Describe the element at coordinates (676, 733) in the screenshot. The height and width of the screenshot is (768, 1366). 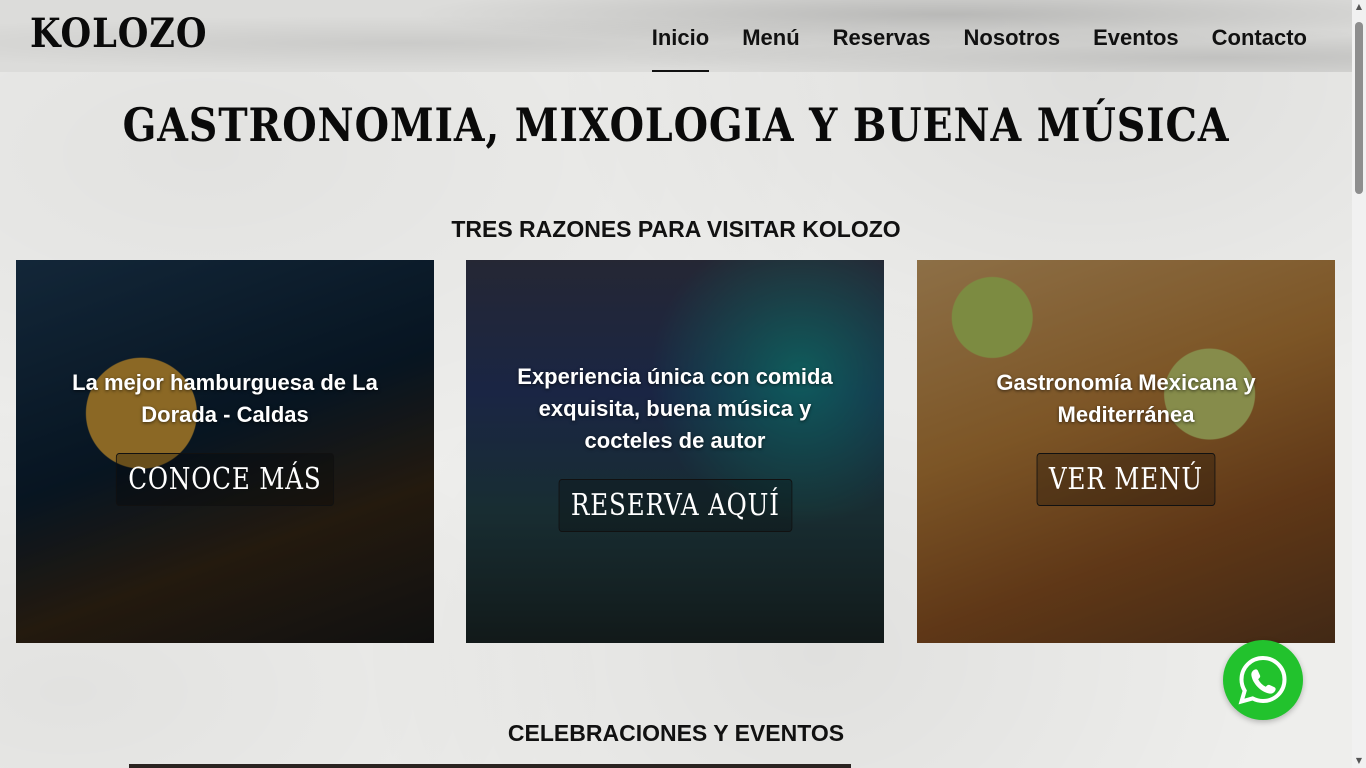
I see `events-title: CELEBRACIONES Y EVENTOS` at that location.